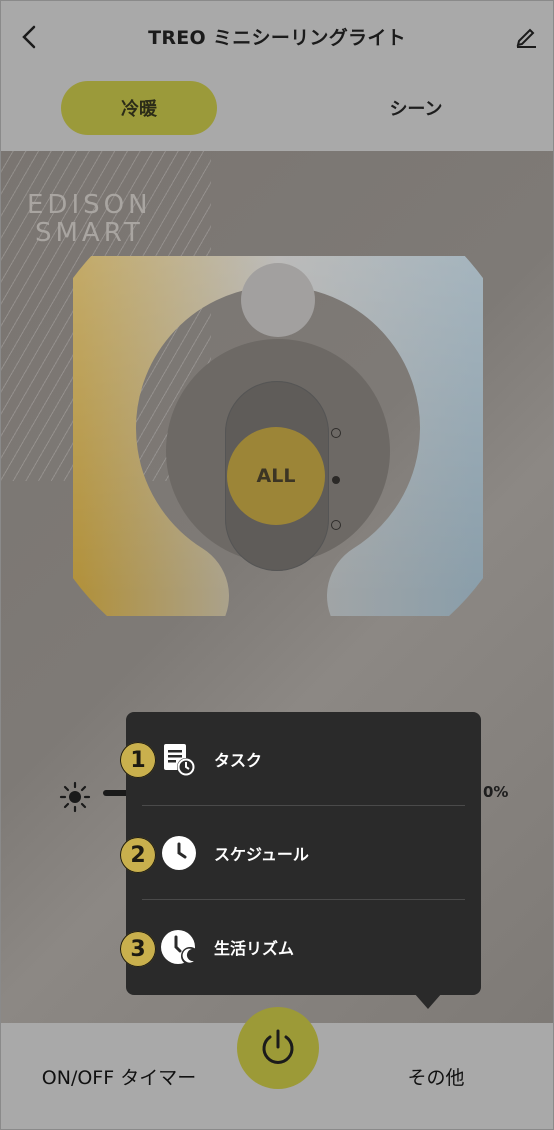 The height and width of the screenshot is (1130, 554). I want to click on brand-line-2: SMART, so click(89, 233).